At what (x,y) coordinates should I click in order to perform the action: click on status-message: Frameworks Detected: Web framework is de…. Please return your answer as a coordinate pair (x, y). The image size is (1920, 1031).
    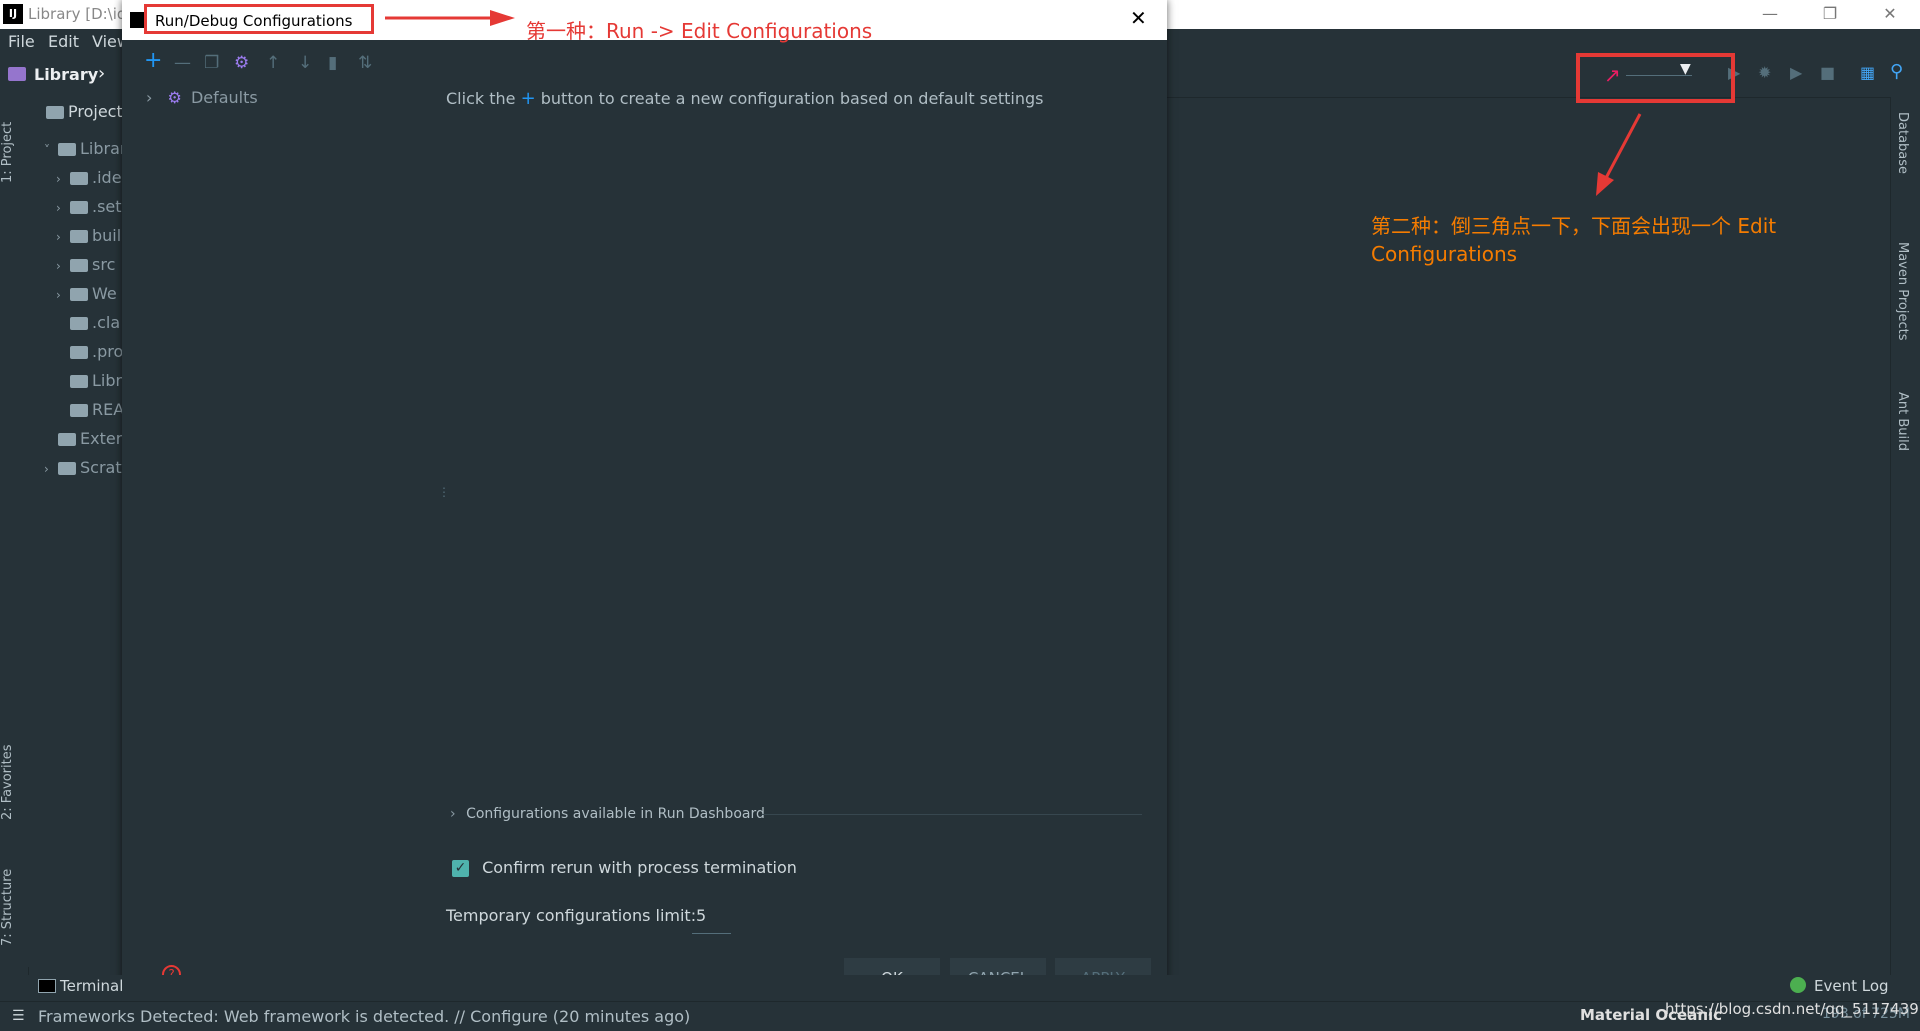
    Looking at the image, I should click on (364, 1016).